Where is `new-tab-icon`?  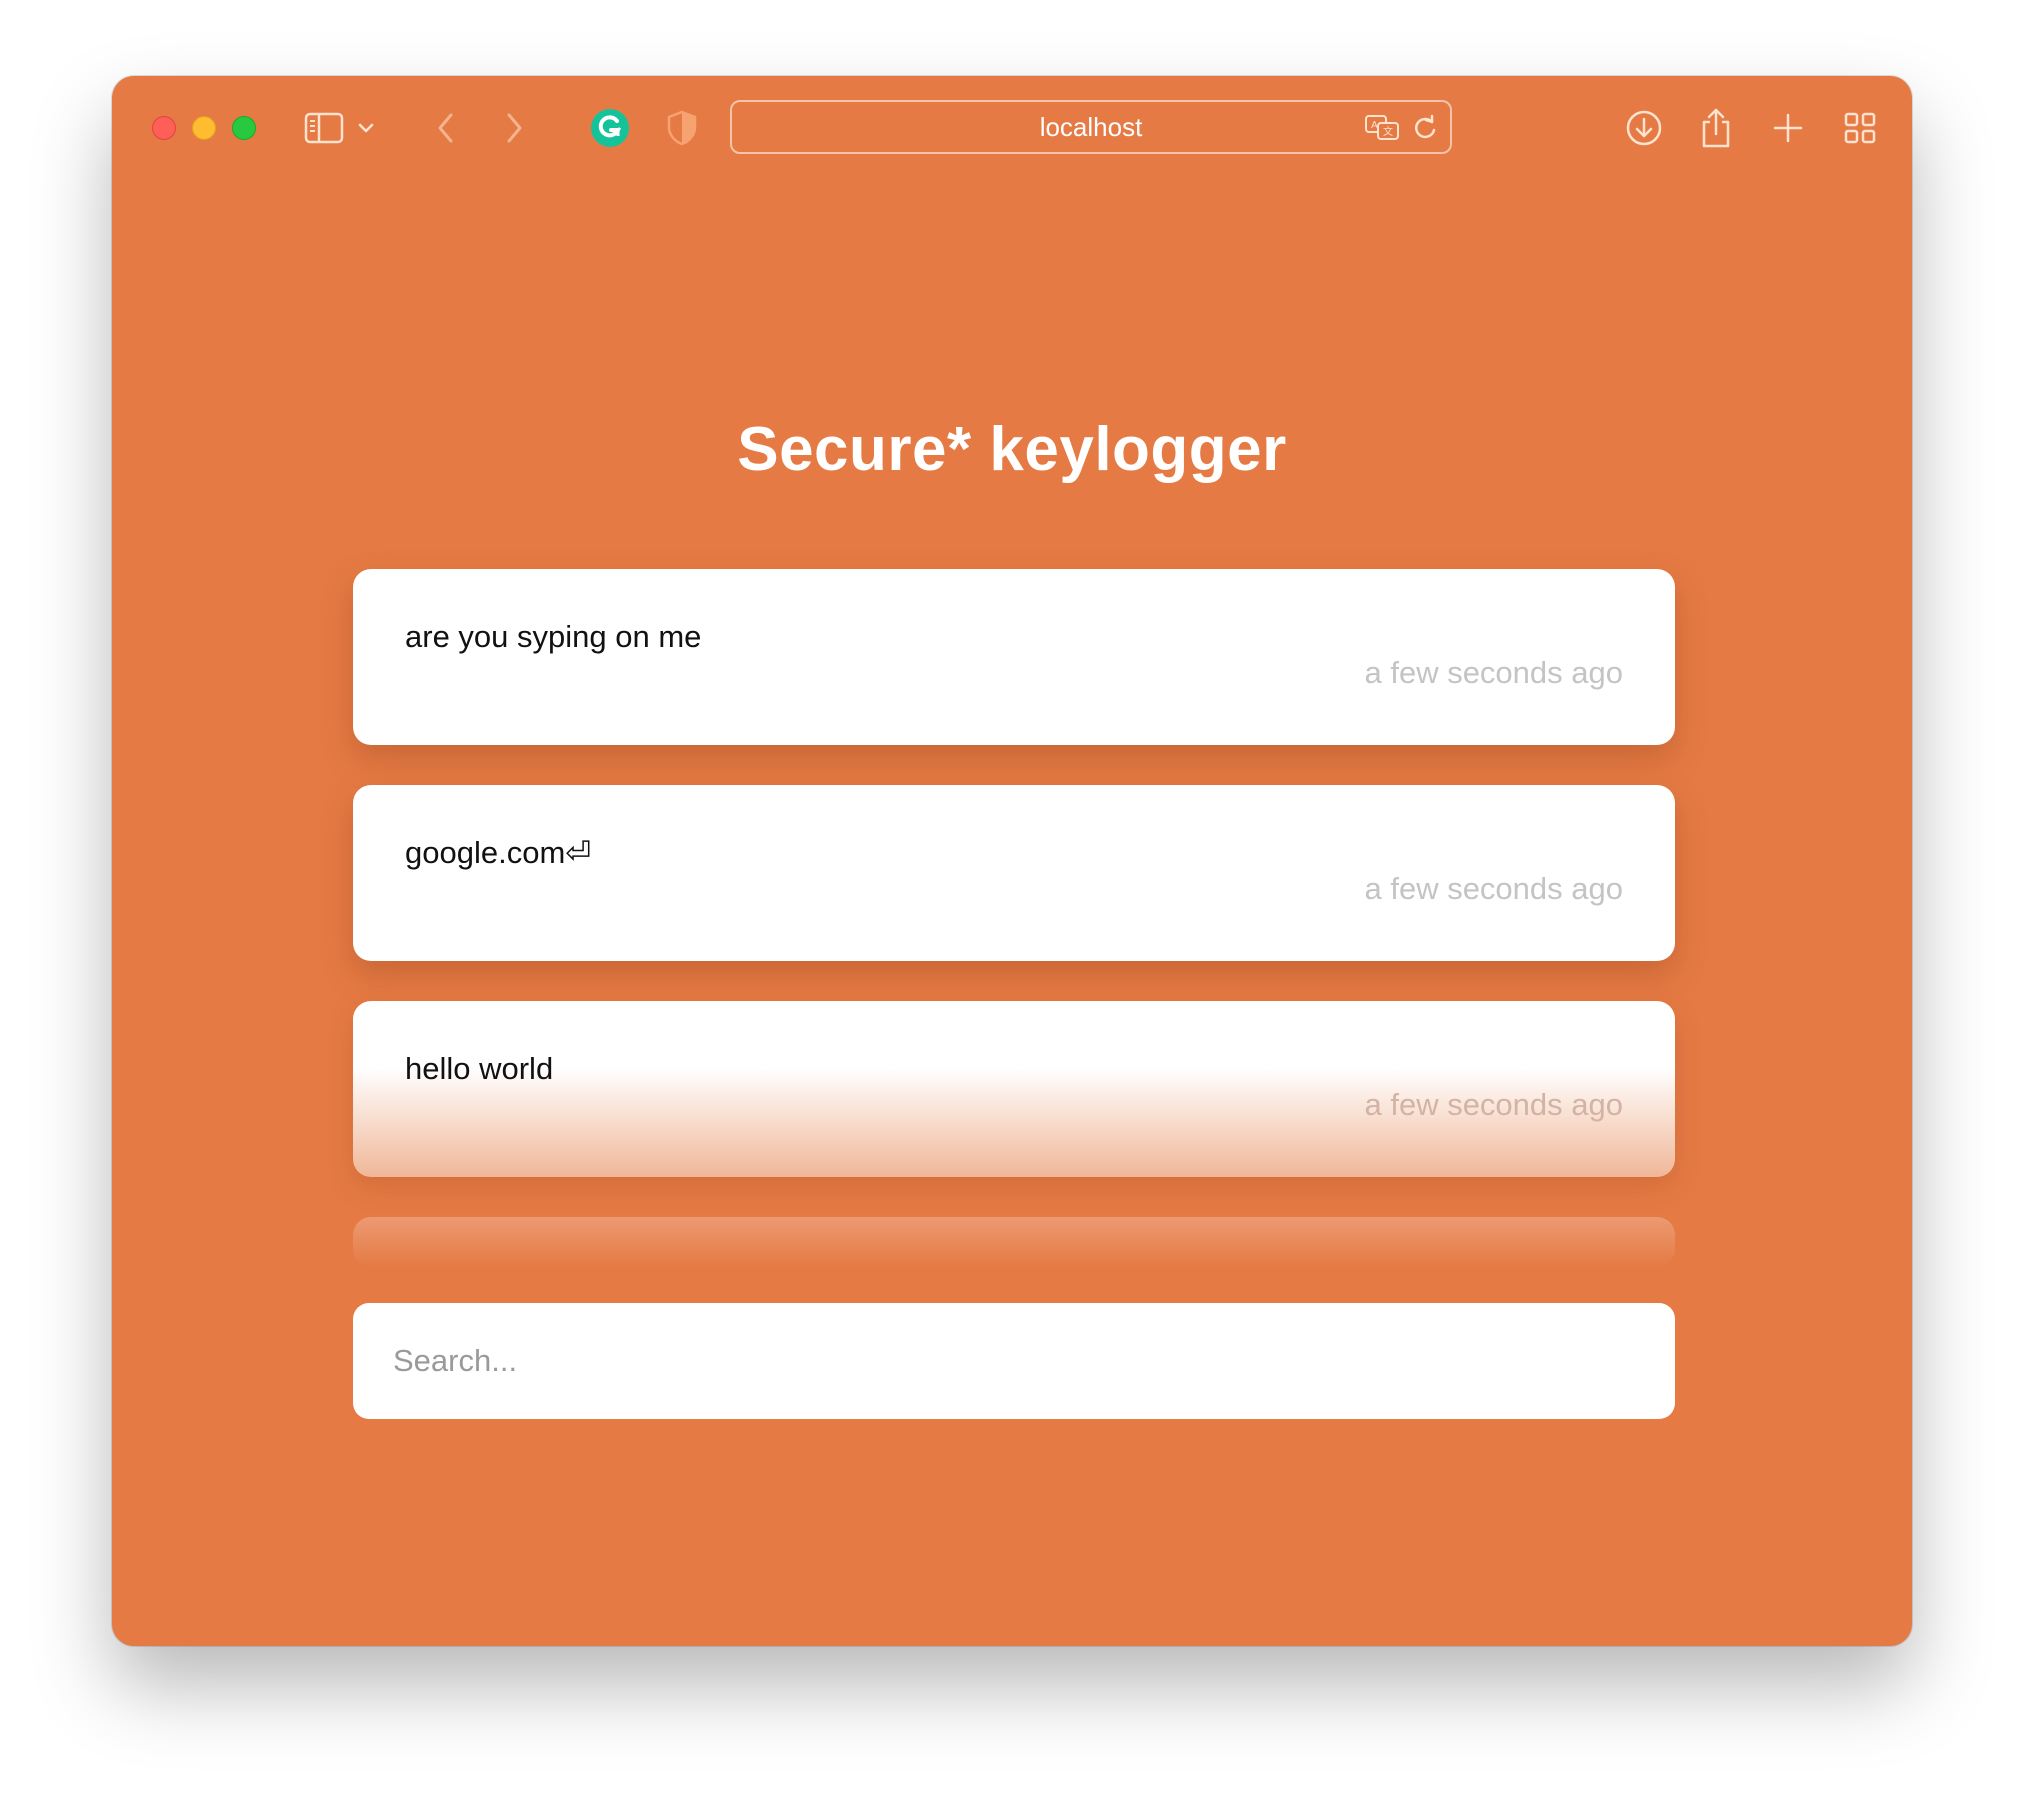
new-tab-icon is located at coordinates (1788, 128).